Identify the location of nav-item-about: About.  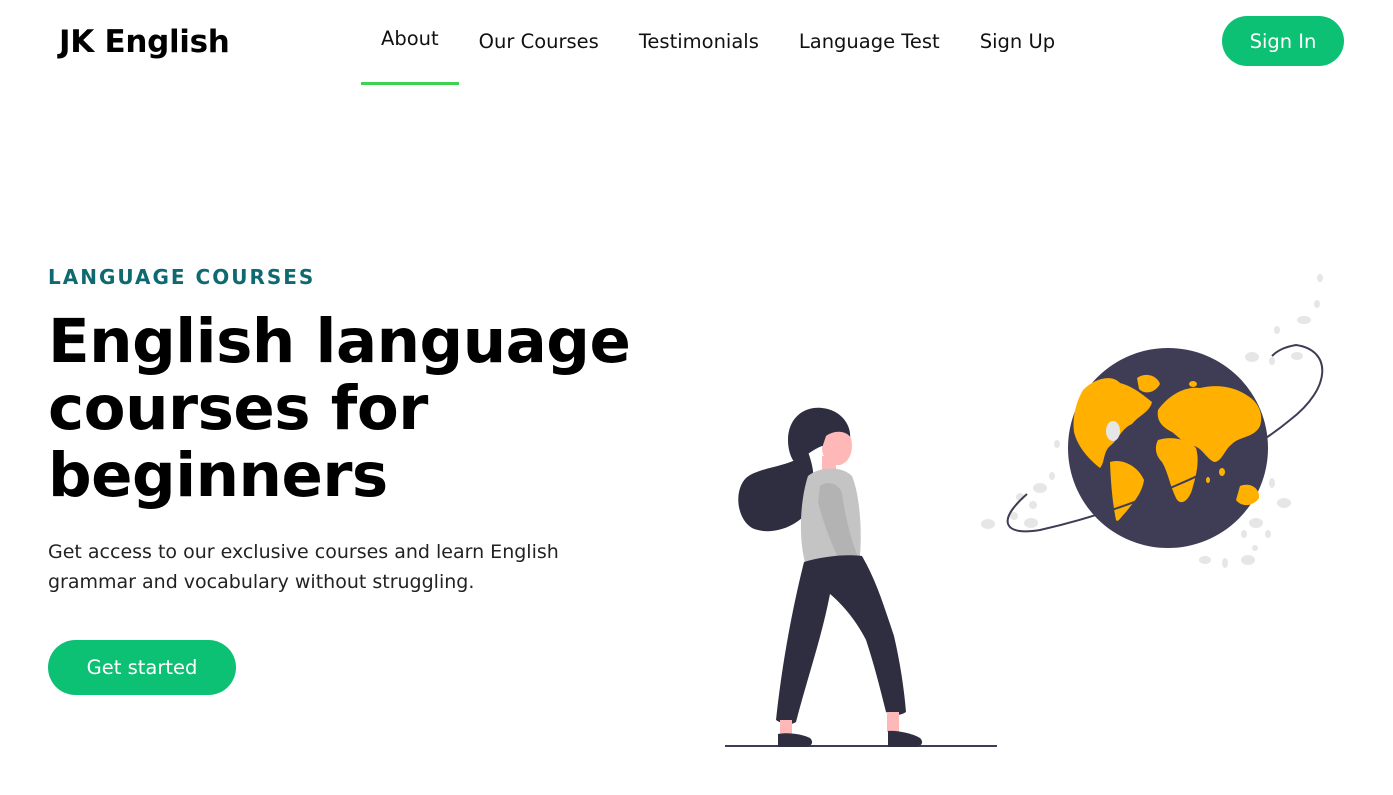
(410, 52).